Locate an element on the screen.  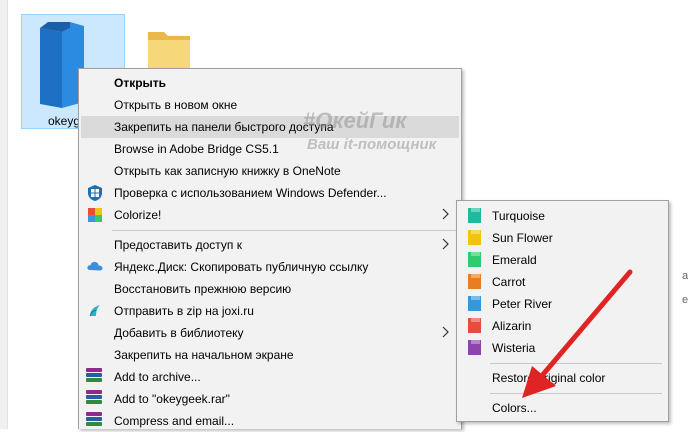
menu-item-label: Browse in Adobe Bridge CS5.1 is located at coordinates (196, 149).